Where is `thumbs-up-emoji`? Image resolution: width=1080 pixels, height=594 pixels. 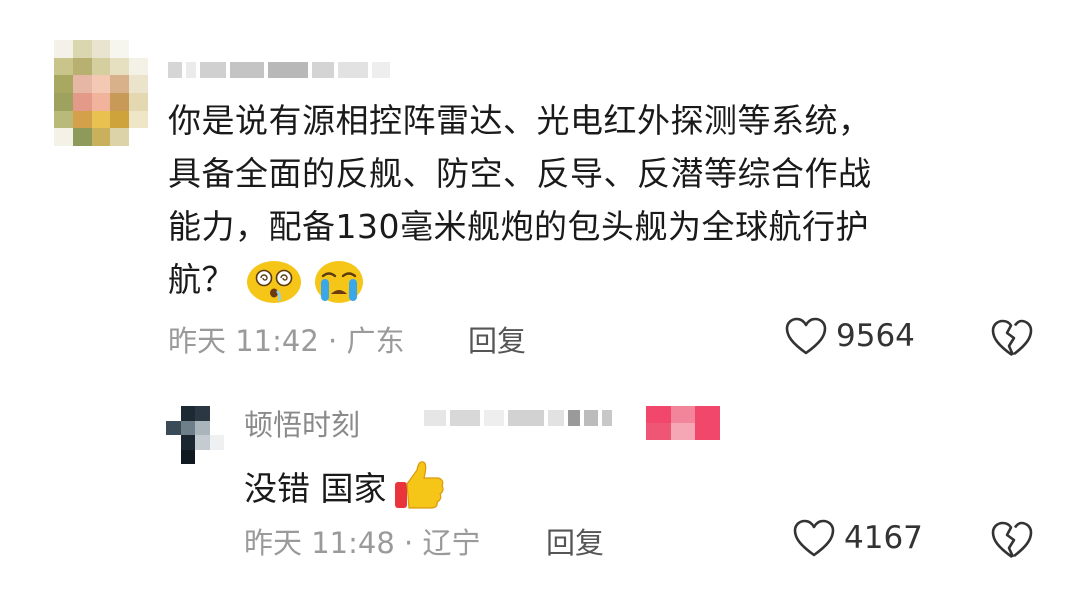
thumbs-up-emoji is located at coordinates (419, 485).